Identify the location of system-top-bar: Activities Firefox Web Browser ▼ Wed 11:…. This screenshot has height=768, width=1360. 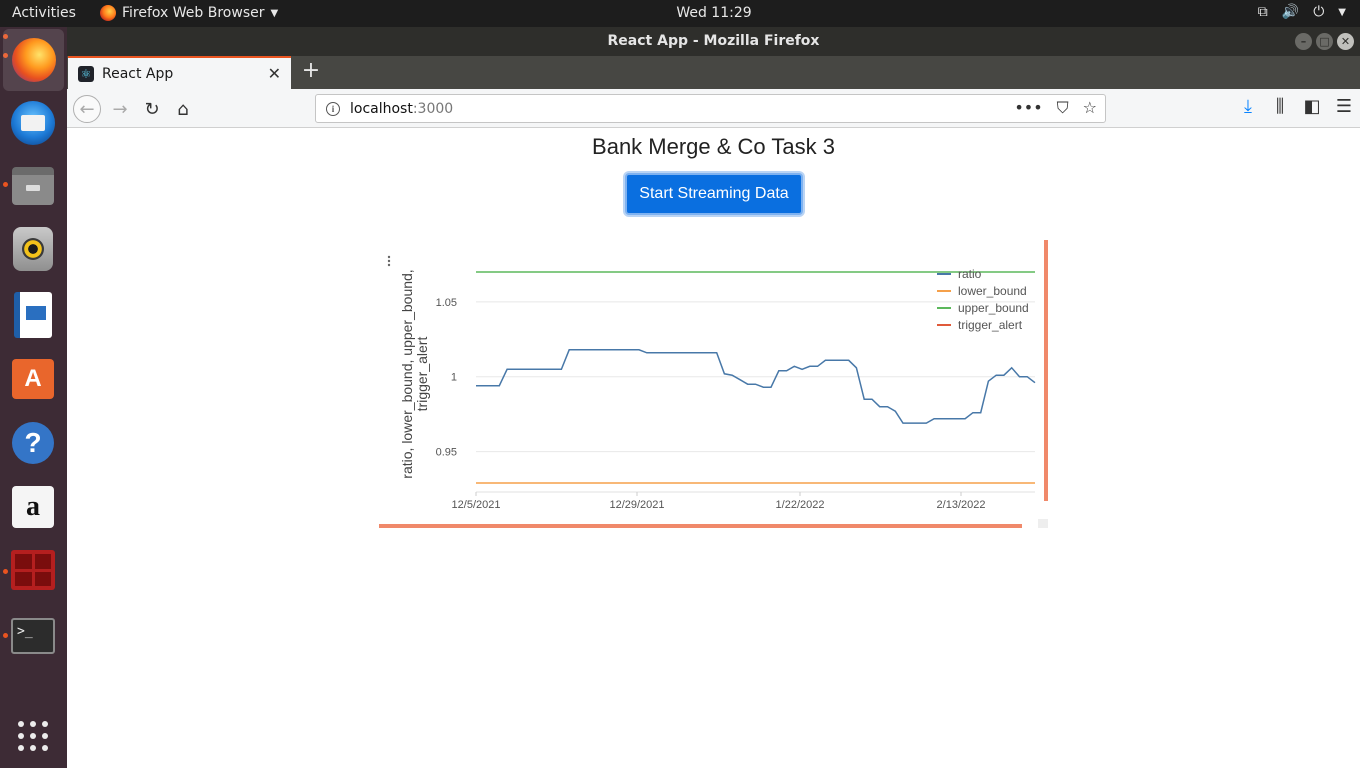
(680, 13).